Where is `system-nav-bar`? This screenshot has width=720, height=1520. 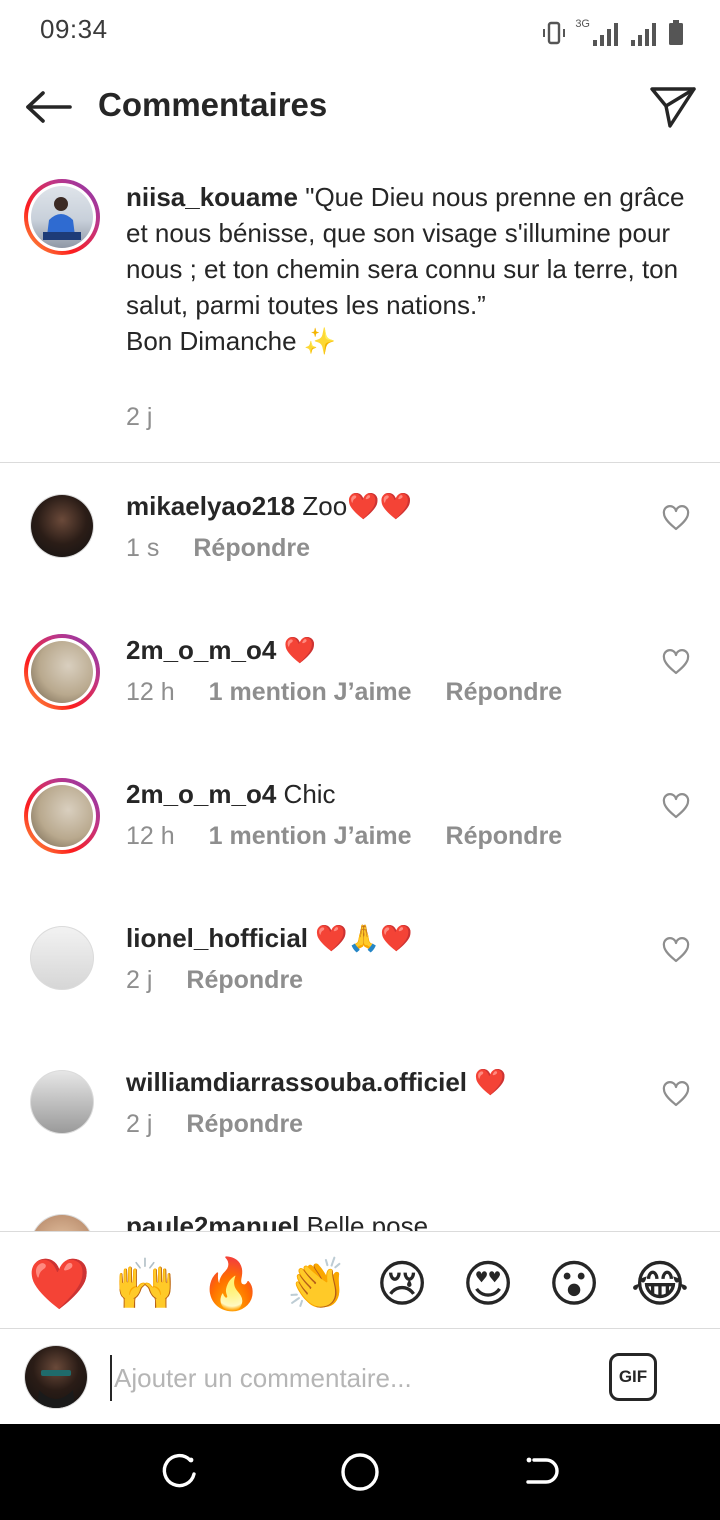 system-nav-bar is located at coordinates (360, 1472).